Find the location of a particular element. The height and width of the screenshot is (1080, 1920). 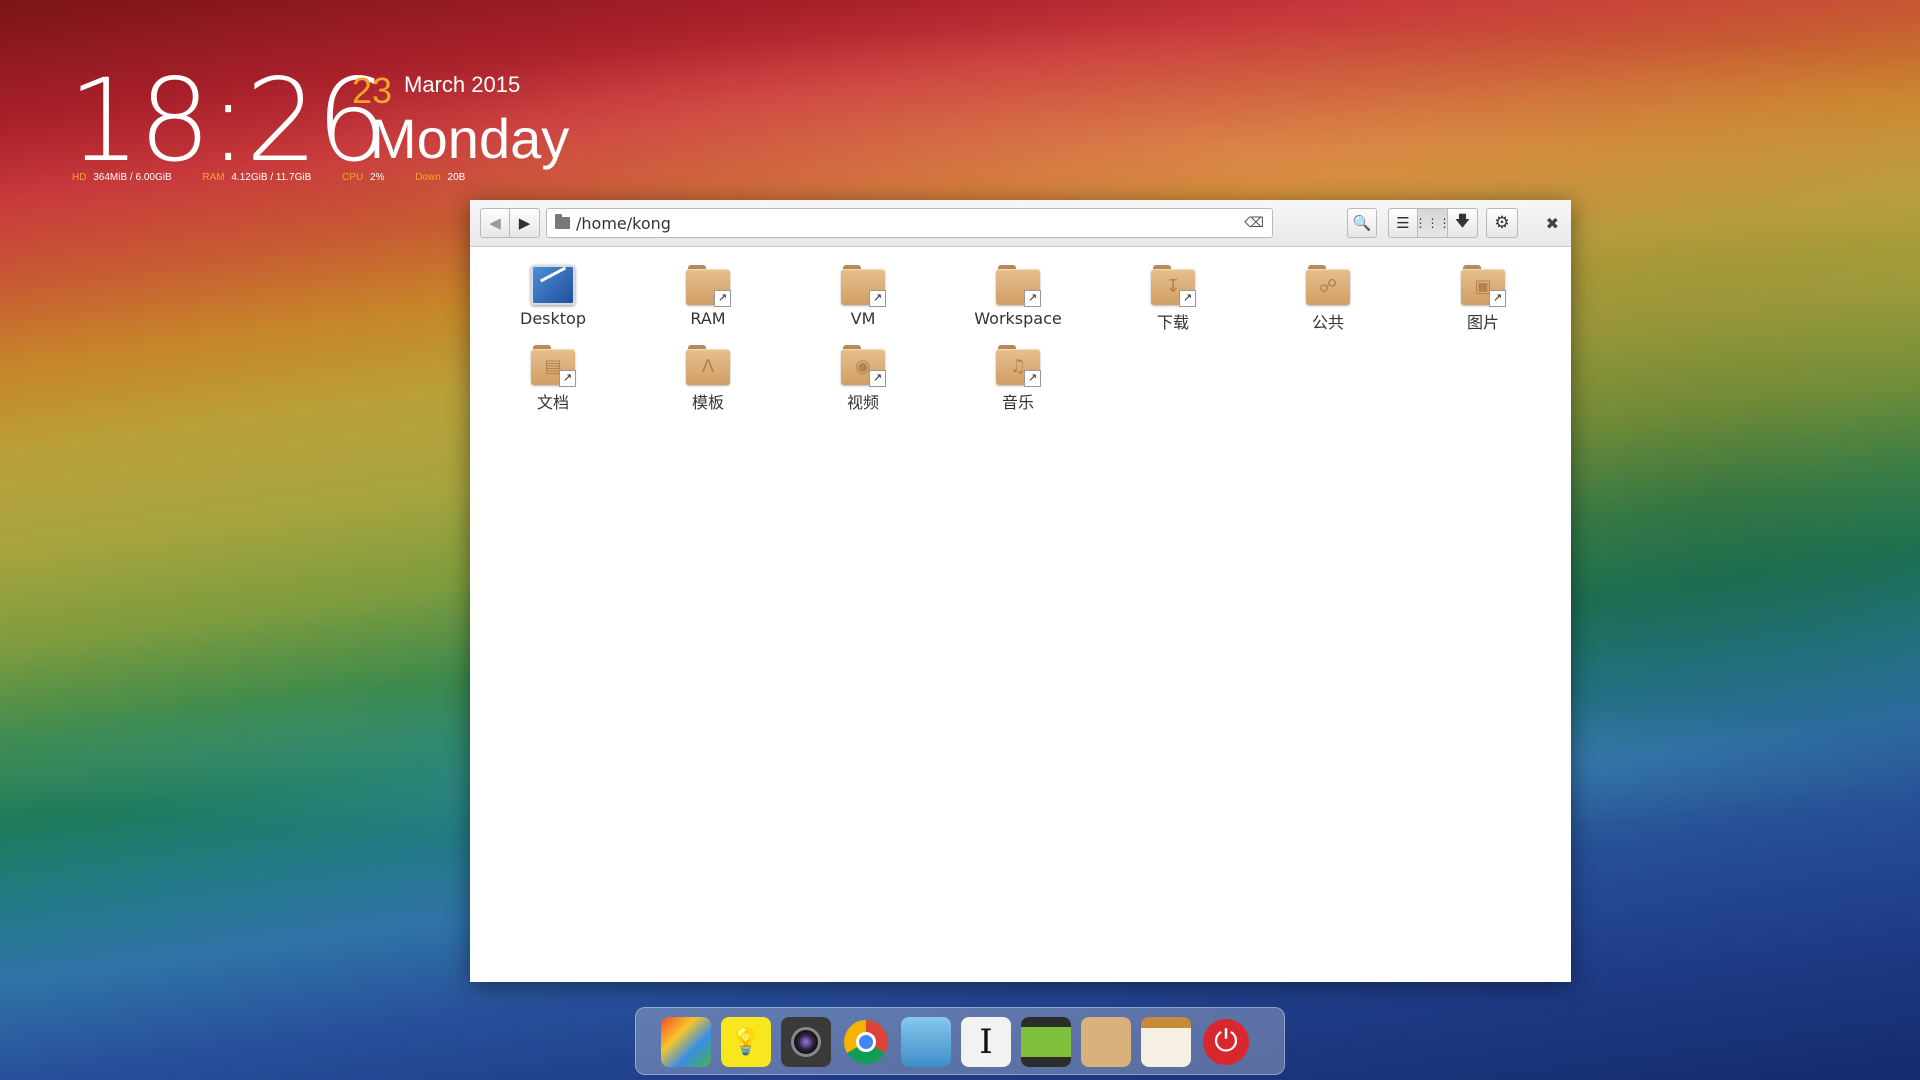

search-icon: 🔍 is located at coordinates (1362, 223).